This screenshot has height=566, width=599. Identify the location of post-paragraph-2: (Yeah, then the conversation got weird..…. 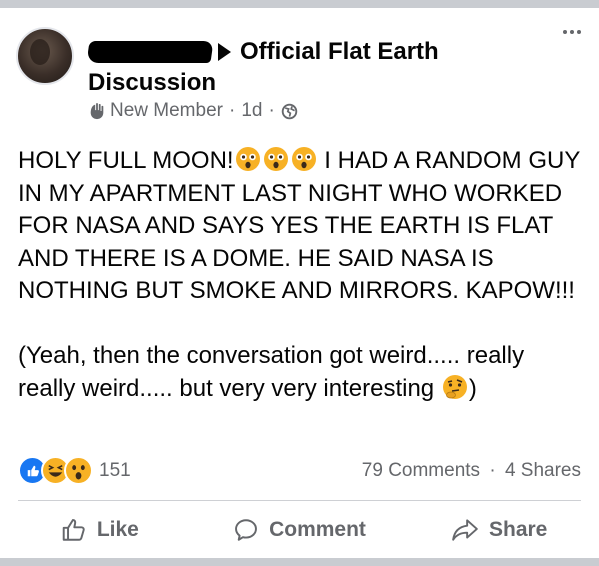
(303, 372).